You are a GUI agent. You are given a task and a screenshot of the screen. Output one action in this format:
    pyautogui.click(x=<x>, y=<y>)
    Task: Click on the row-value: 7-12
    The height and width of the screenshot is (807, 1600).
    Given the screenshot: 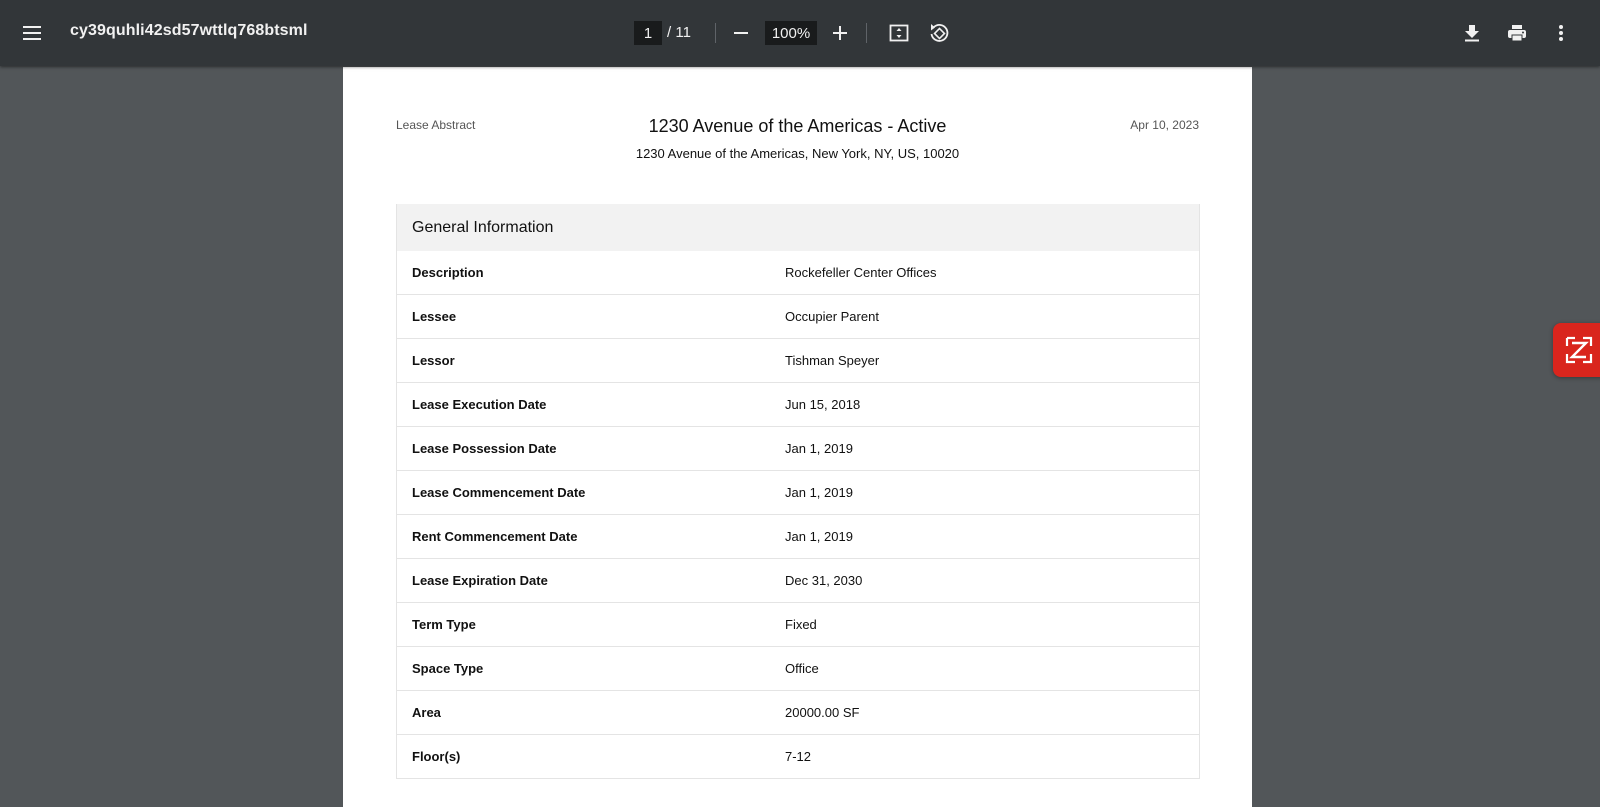 What is the action you would take?
    pyautogui.click(x=798, y=756)
    